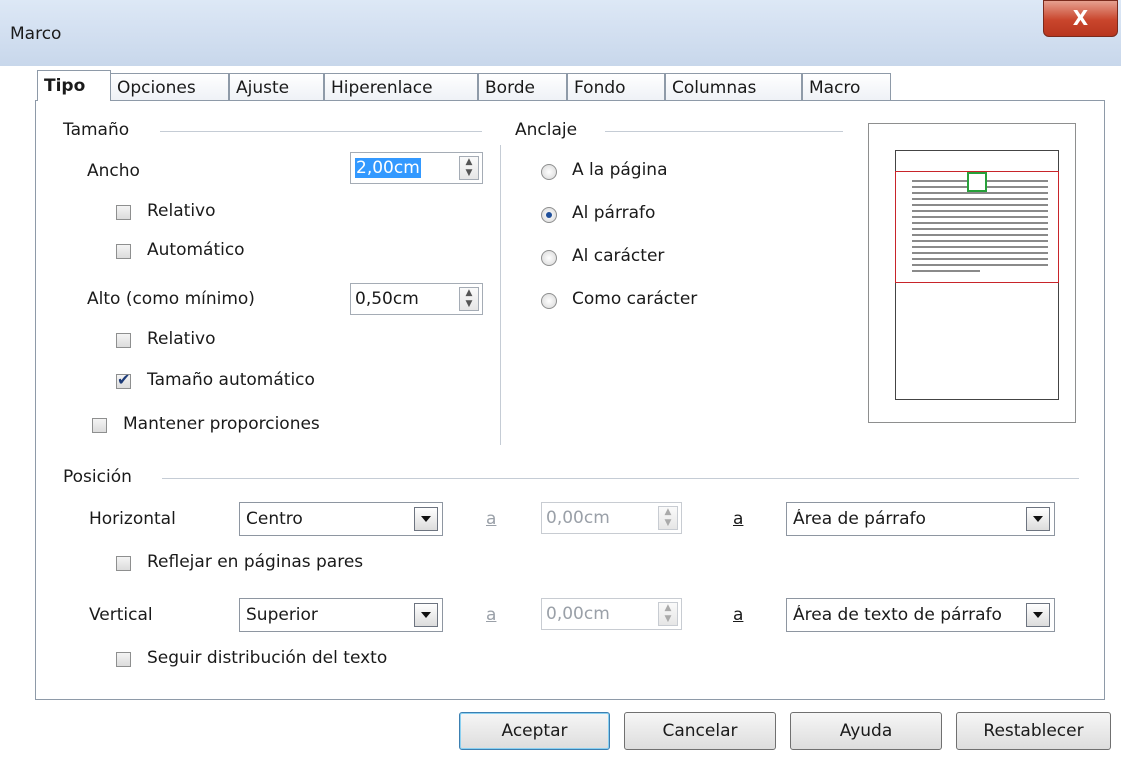  I want to click on tab-columnas: Columnas, so click(733, 87).